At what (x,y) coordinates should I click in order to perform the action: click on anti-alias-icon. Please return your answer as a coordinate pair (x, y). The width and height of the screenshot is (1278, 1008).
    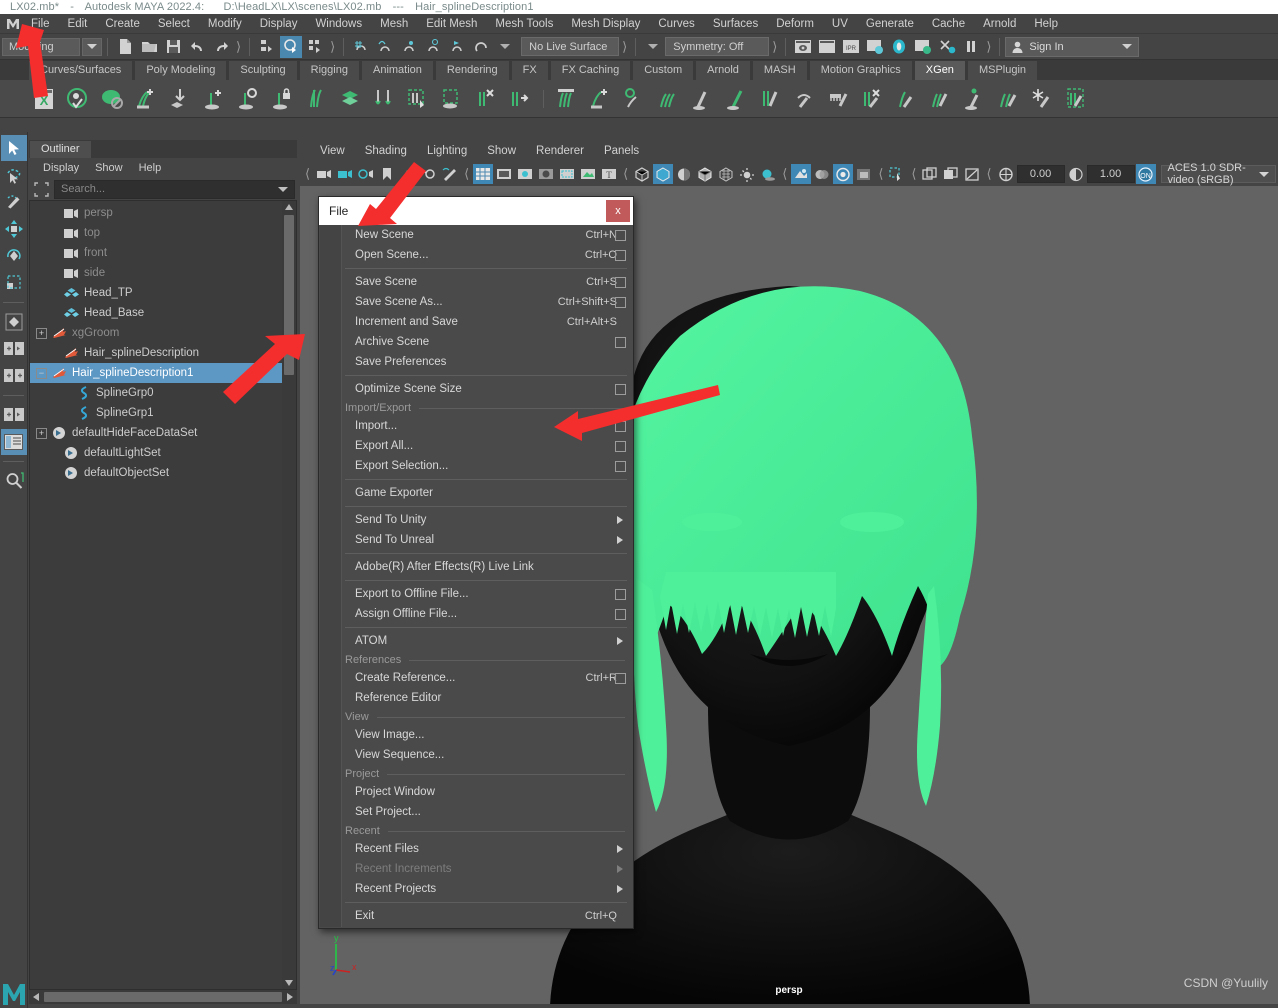
    Looking at the image, I should click on (843, 174).